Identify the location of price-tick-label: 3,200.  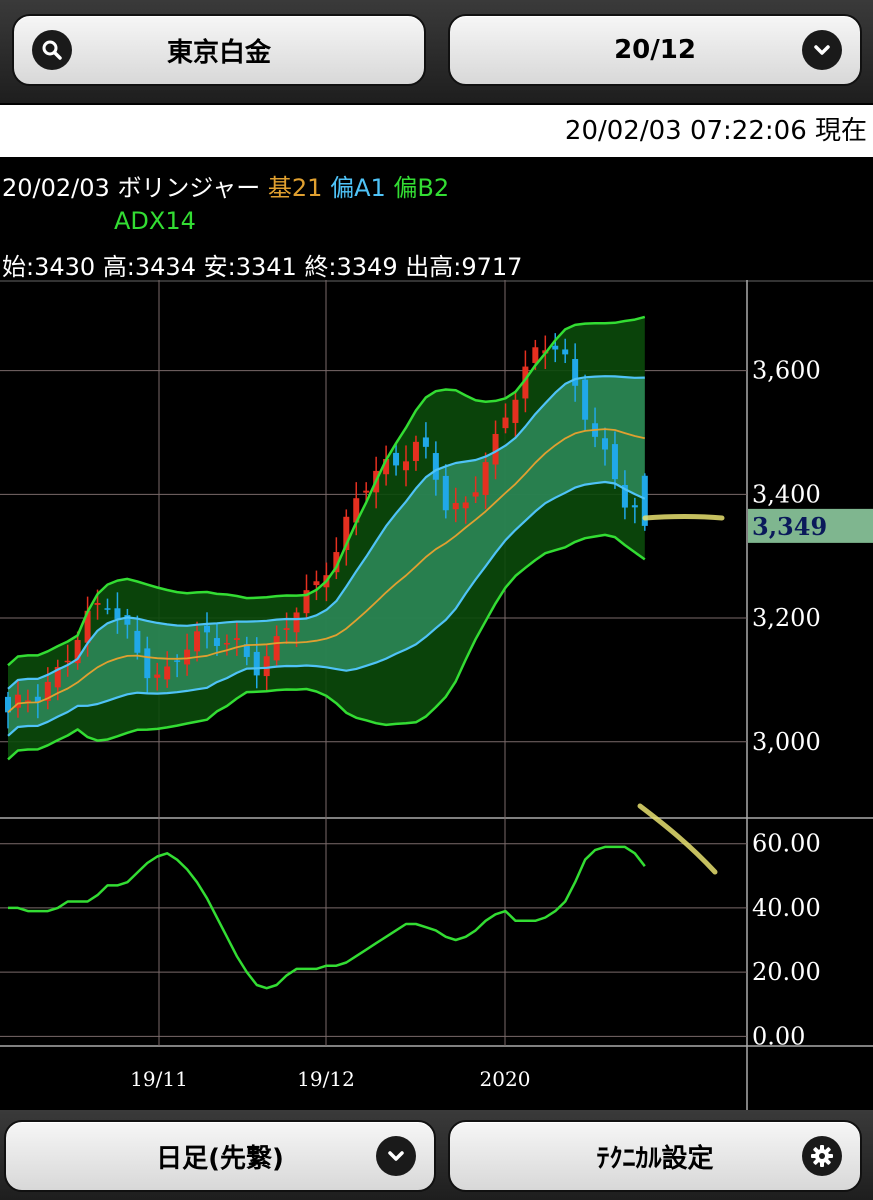
(786, 618).